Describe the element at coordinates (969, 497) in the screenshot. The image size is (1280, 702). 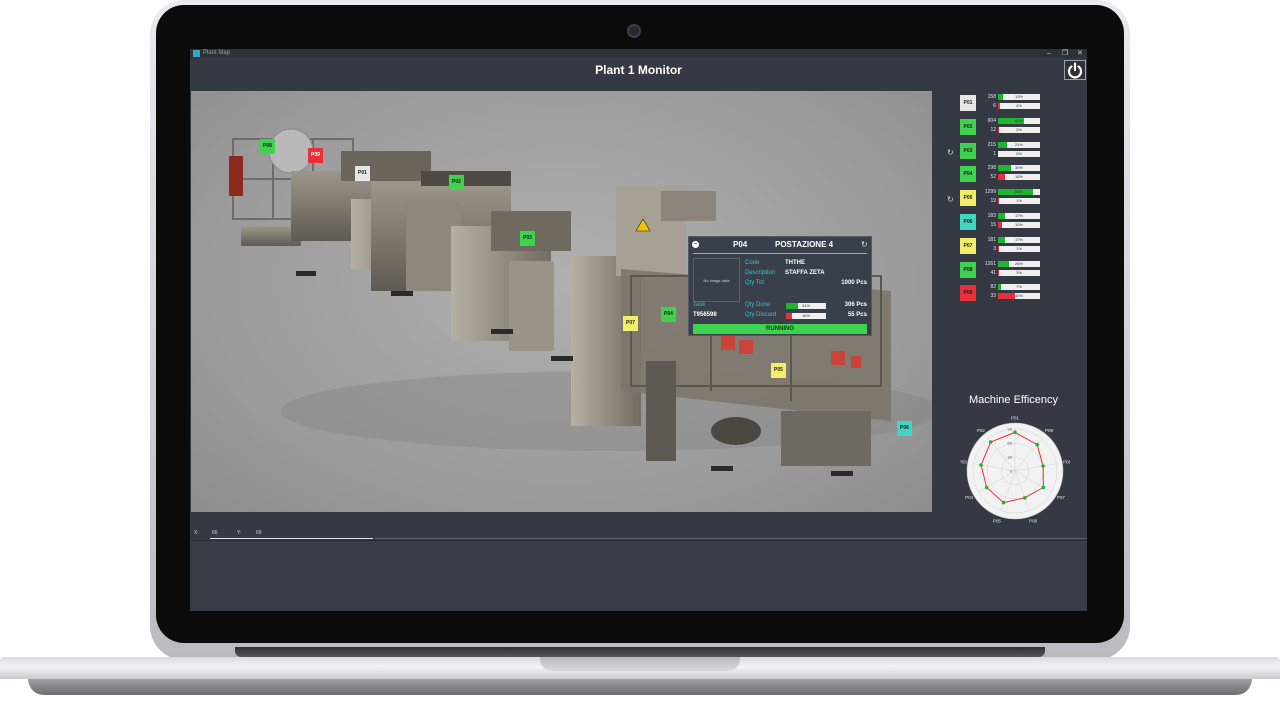
I see `radar-axis-label-p04: P04` at that location.